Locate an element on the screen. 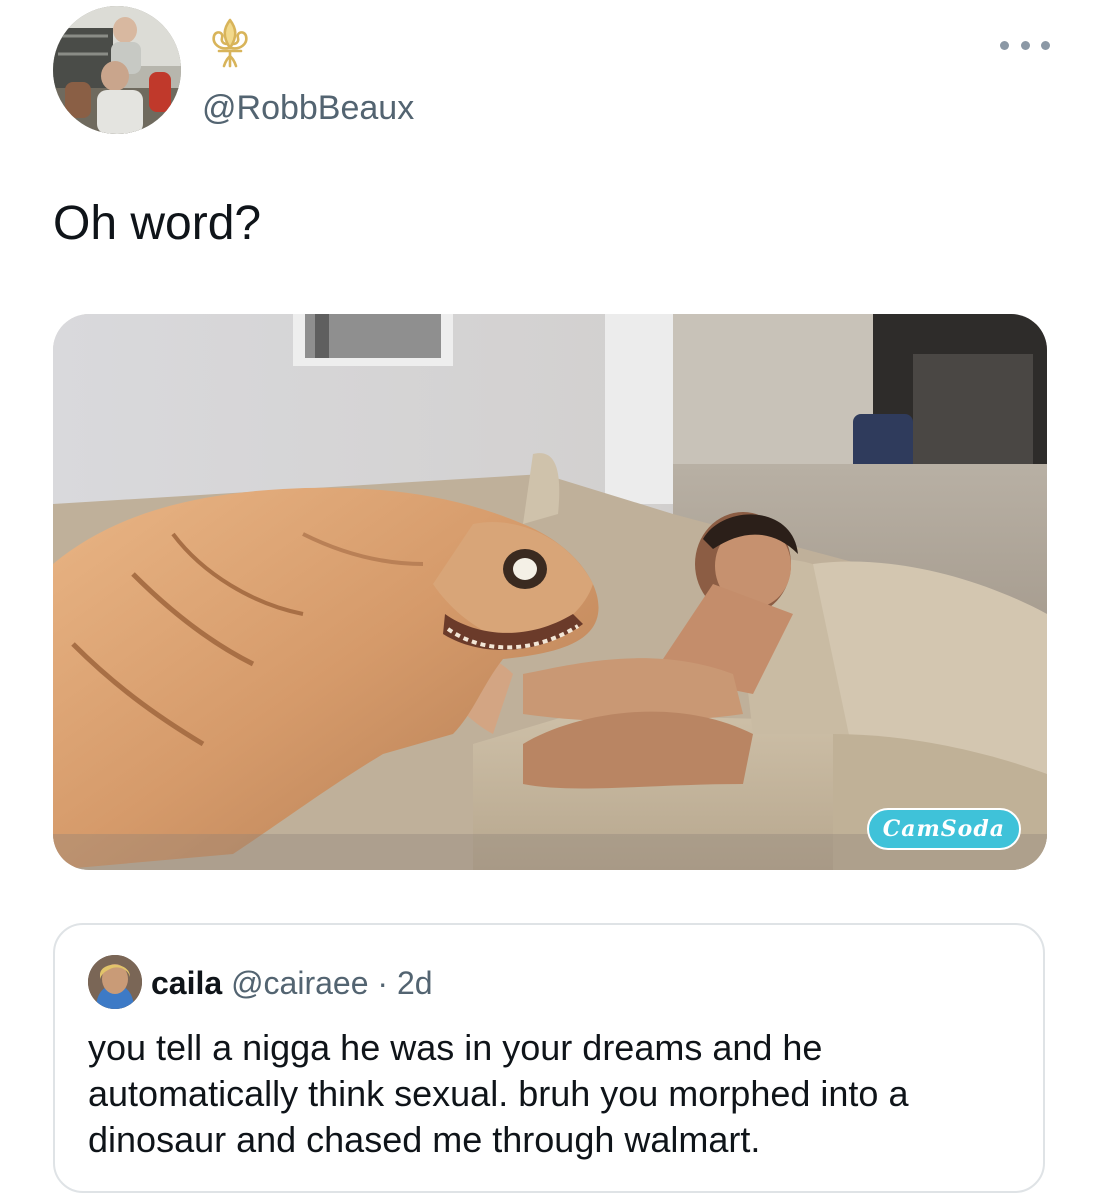  quoted-tweet-header: caila @cairaee · 2d is located at coordinates (292, 983).